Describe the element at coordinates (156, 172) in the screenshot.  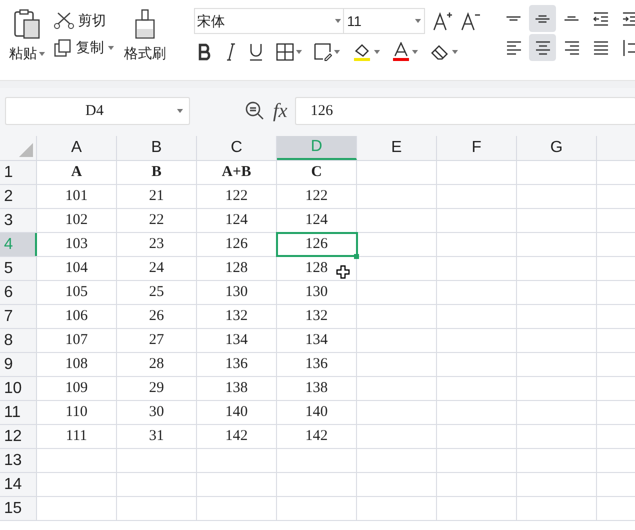
I see `table-cell-text: B` at that location.